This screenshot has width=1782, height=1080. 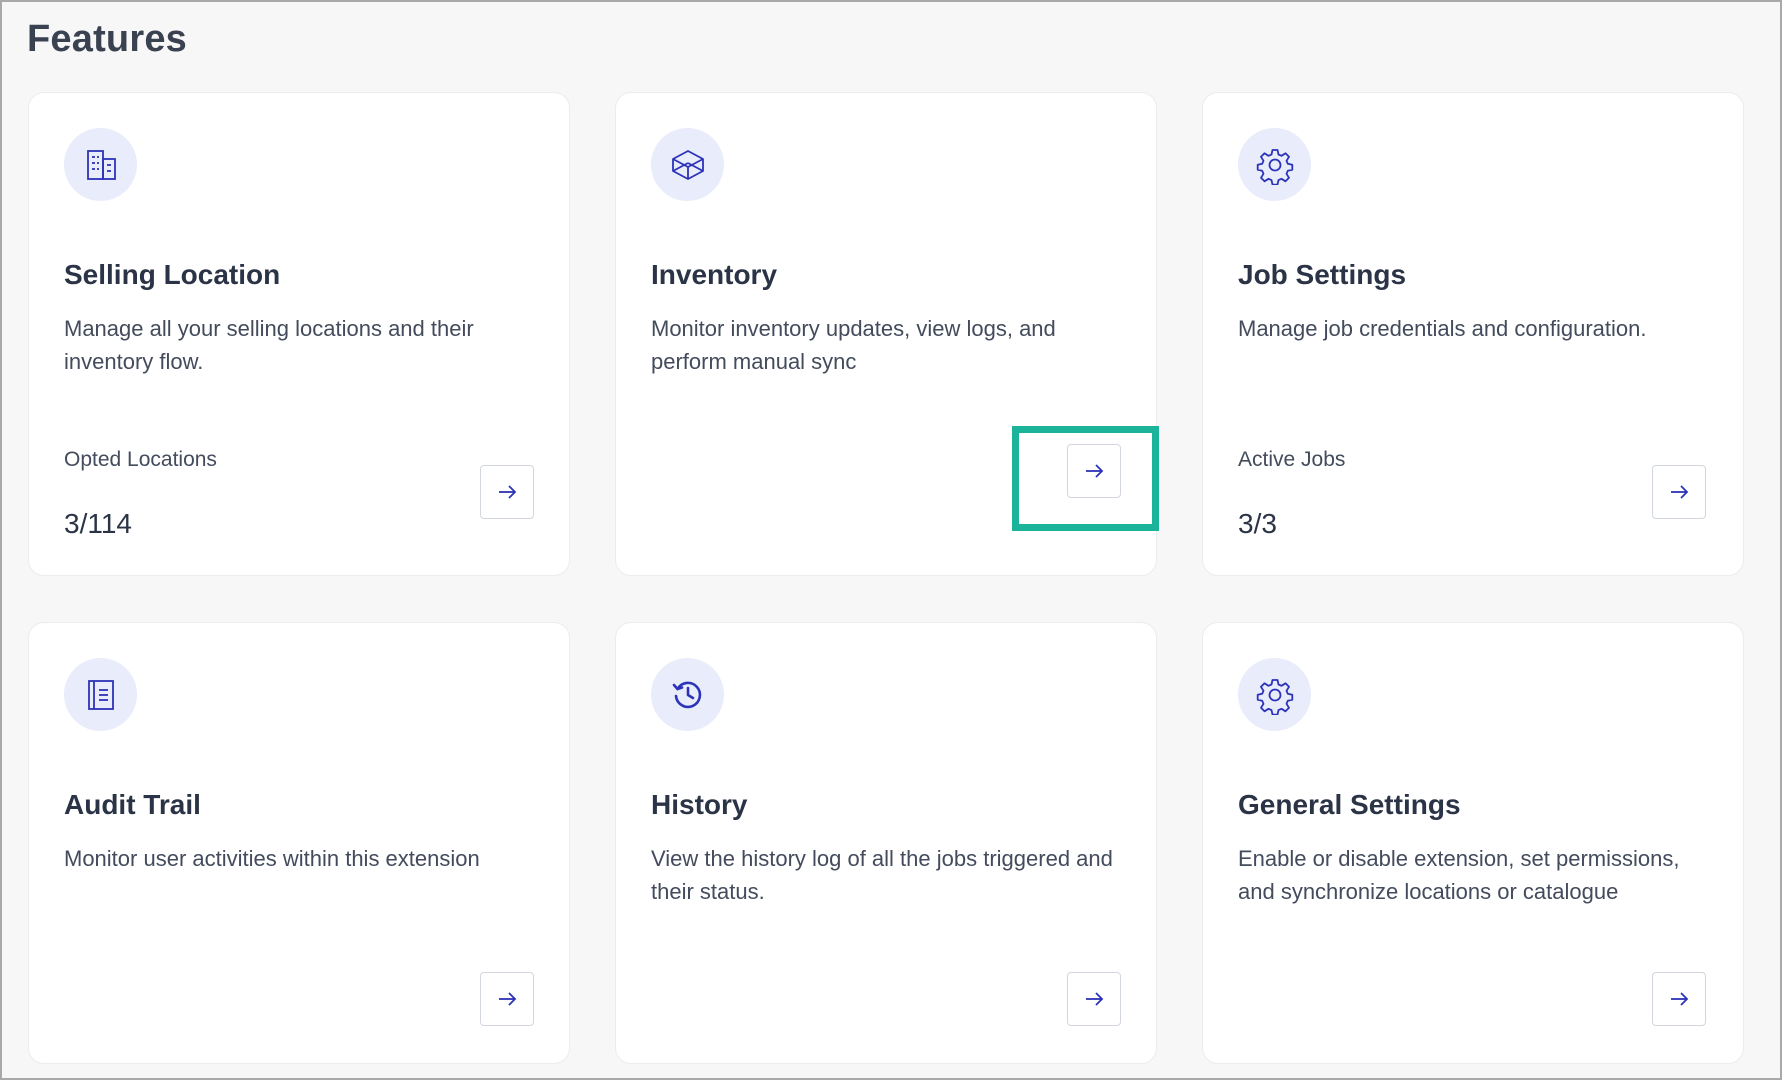 What do you see at coordinates (100, 694) in the screenshot?
I see `notebook-icon` at bounding box center [100, 694].